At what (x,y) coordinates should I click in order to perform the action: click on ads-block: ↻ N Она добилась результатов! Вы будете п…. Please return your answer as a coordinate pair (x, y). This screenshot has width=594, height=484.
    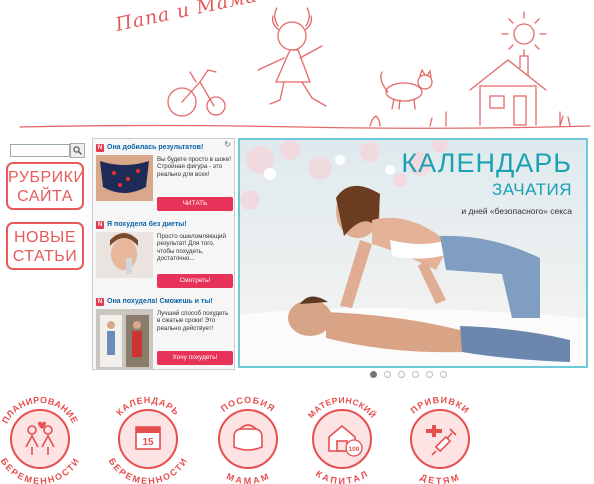
    Looking at the image, I should click on (163, 254).